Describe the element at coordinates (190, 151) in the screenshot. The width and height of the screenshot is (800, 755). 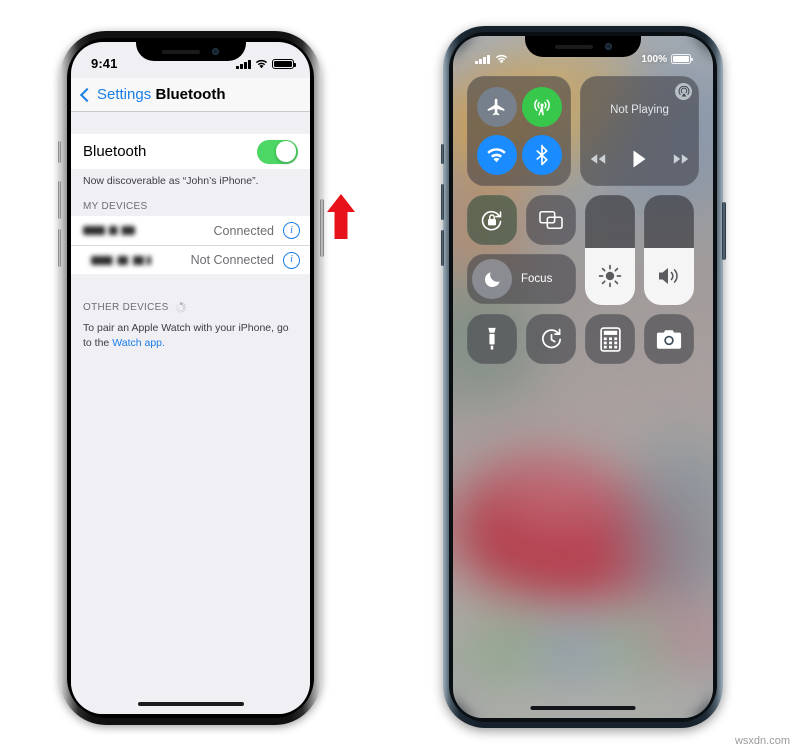
I see `bluetooth-toggle-row: Bluetooth` at that location.